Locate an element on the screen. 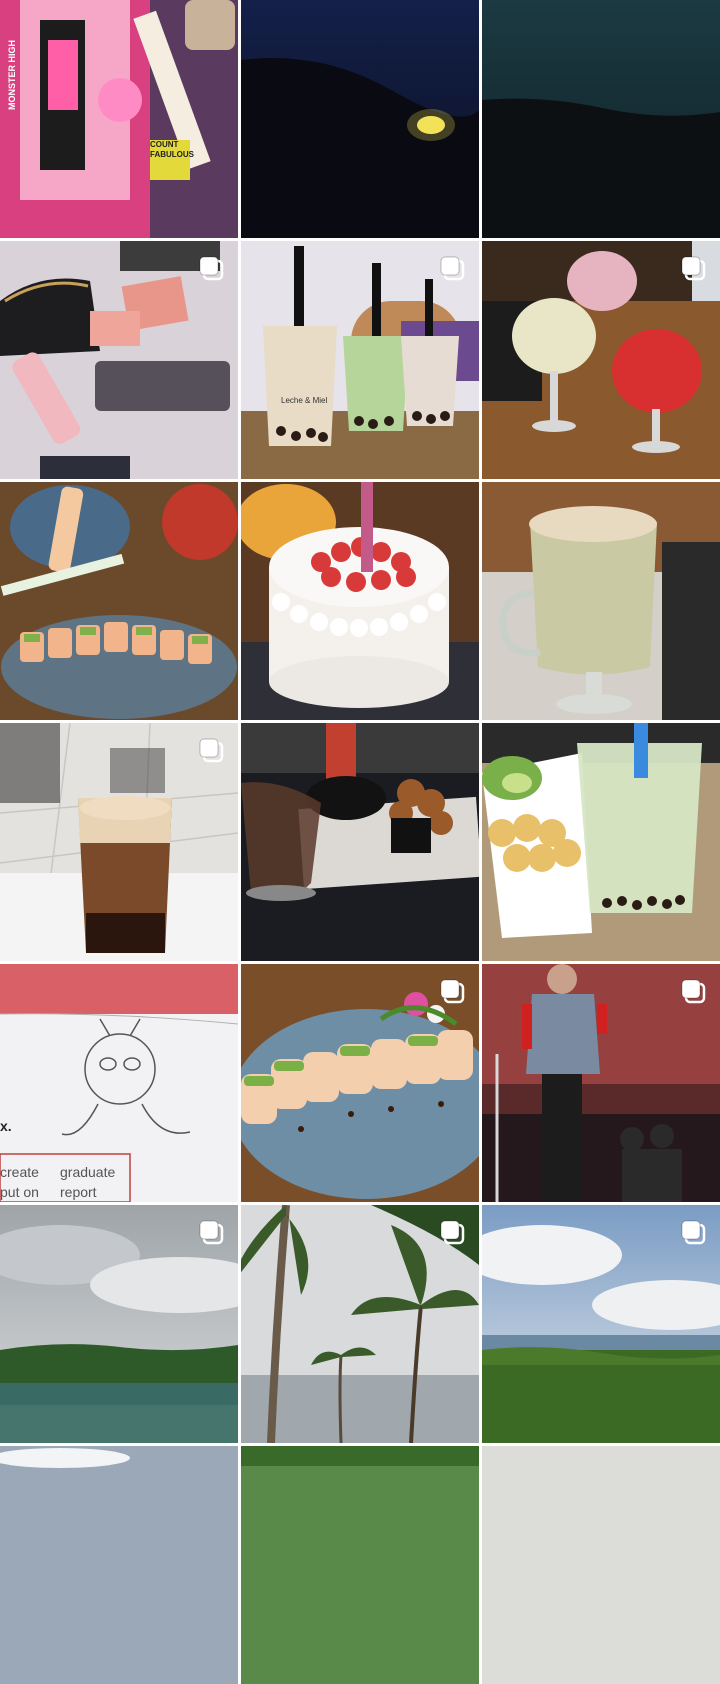 Image resolution: width=720 pixels, height=1684 pixels. sushi-drink-photo is located at coordinates (119, 601).